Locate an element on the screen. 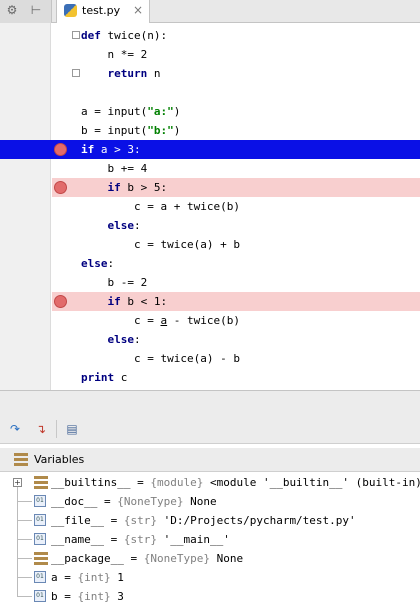 Image resolution: width=420 pixels, height=604 pixels. code-line: c = a + twice(b) is located at coordinates (210, 206).